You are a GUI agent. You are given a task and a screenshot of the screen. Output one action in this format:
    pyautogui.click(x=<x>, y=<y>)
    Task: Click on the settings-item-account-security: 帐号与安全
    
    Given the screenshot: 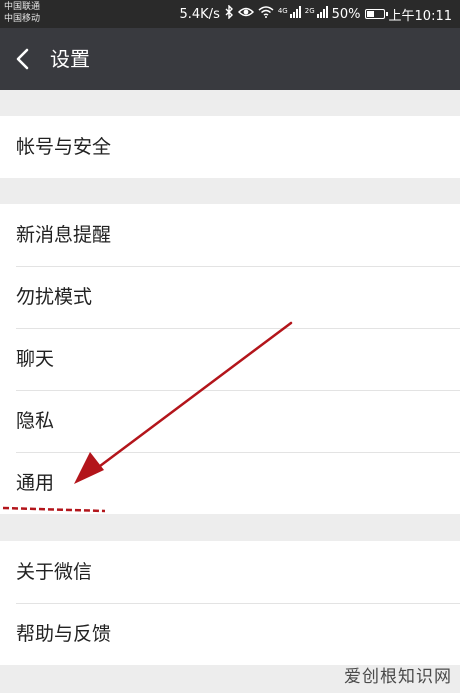 What is the action you would take?
    pyautogui.click(x=230, y=147)
    